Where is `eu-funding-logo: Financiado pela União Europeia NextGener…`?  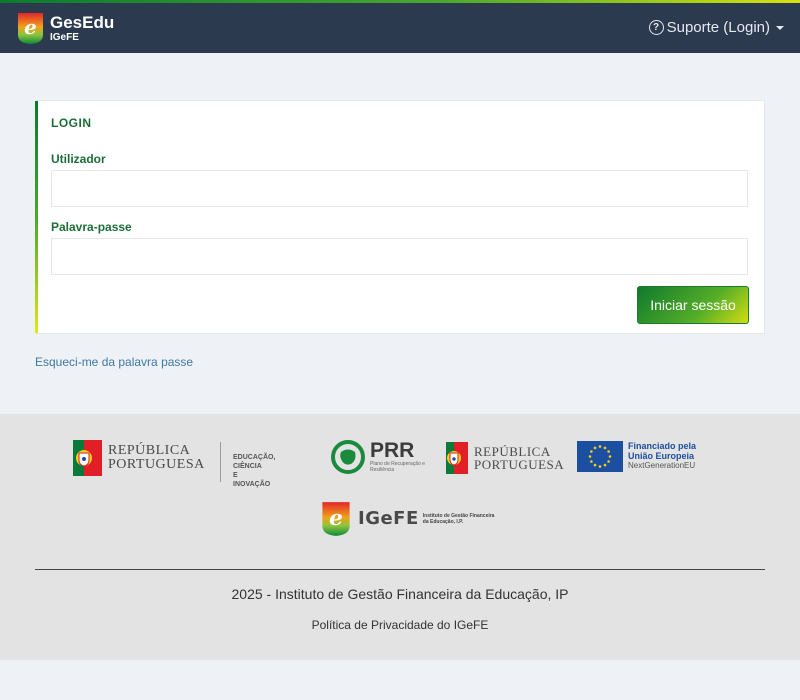
eu-funding-logo: Financiado pela União Europeia NextGener… is located at coordinates (636, 456).